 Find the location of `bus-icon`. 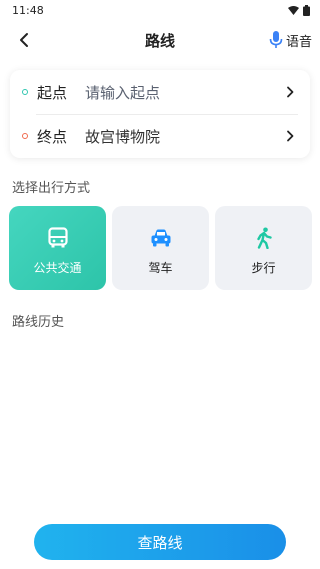

bus-icon is located at coordinates (58, 238).